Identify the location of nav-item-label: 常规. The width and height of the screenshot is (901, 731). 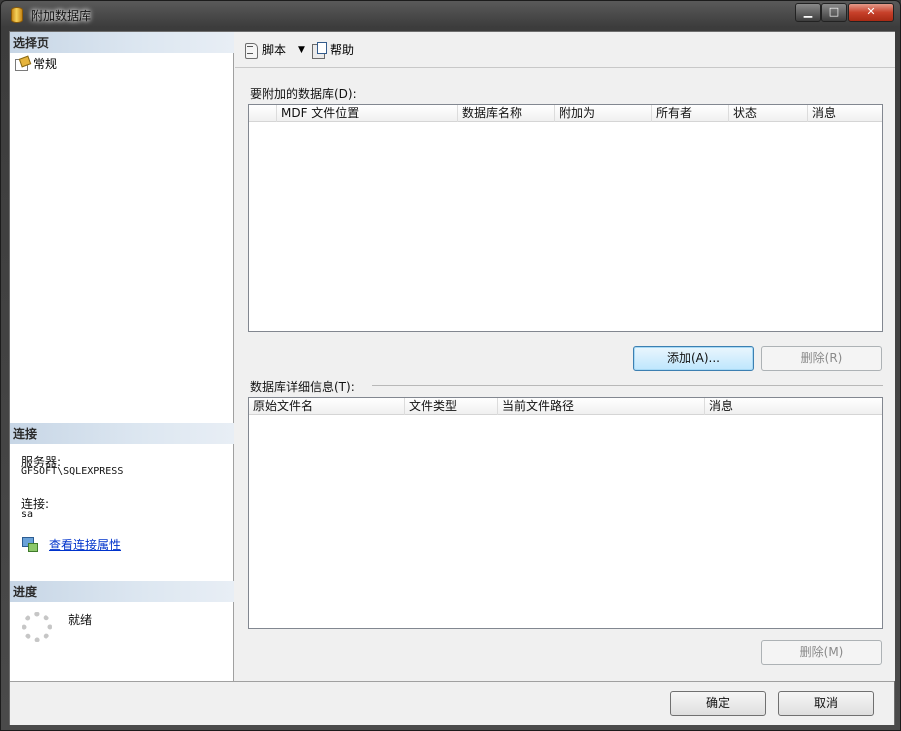
(45, 63).